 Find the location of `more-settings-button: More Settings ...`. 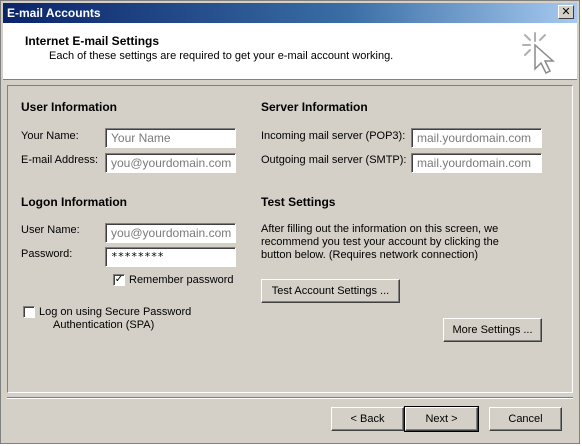

more-settings-button: More Settings ... is located at coordinates (492, 330).